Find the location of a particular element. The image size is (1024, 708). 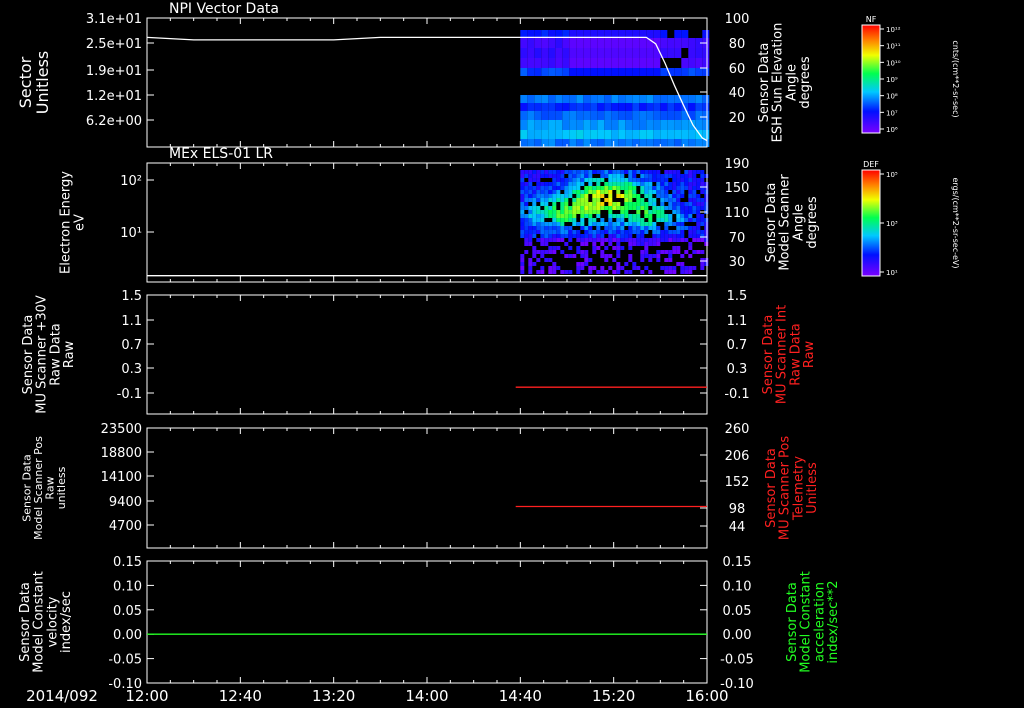

right-axis-label-line: index/sec**2 is located at coordinates (833, 621).